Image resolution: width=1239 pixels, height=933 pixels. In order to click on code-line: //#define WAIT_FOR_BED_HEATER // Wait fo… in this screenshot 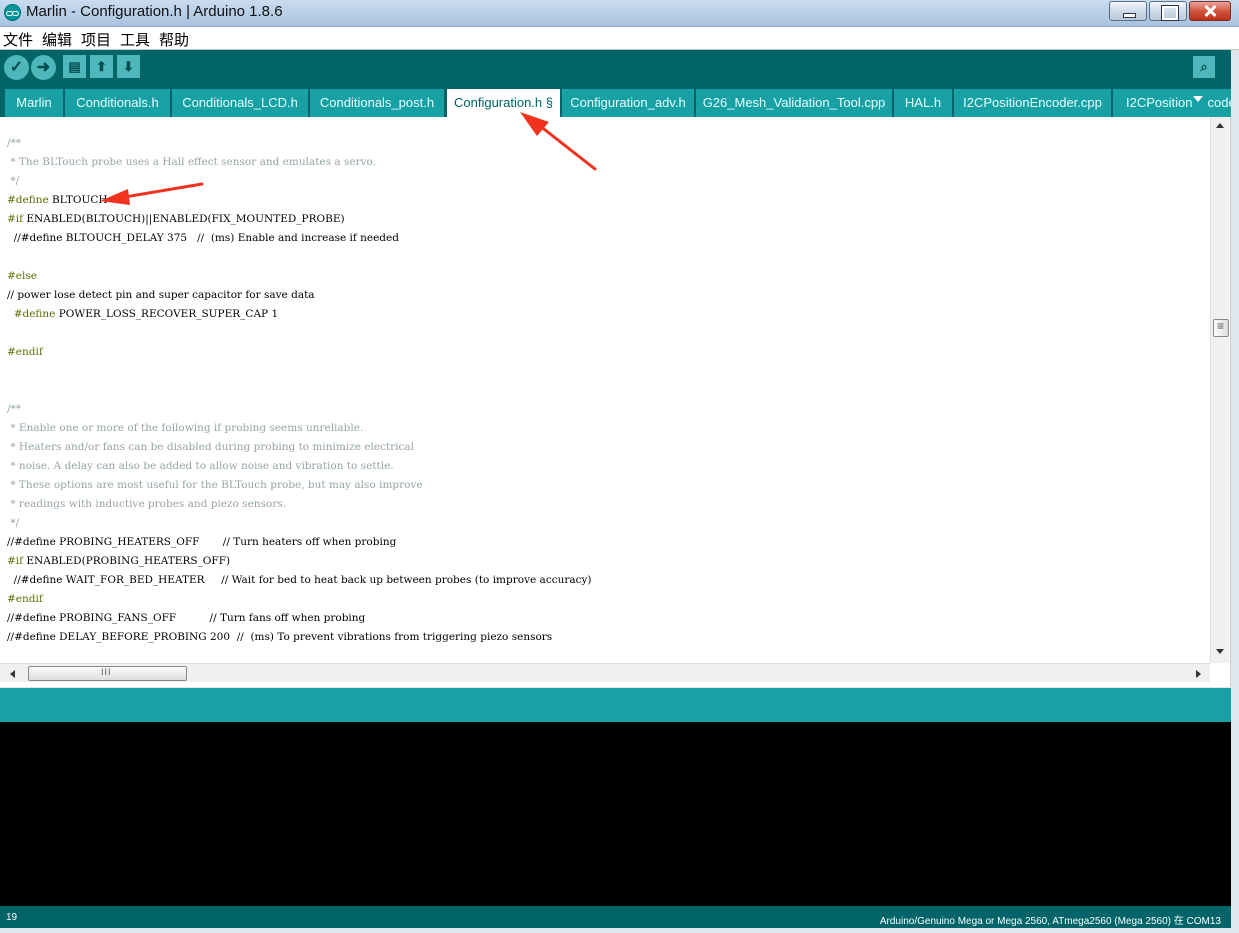, I will do `click(299, 580)`.